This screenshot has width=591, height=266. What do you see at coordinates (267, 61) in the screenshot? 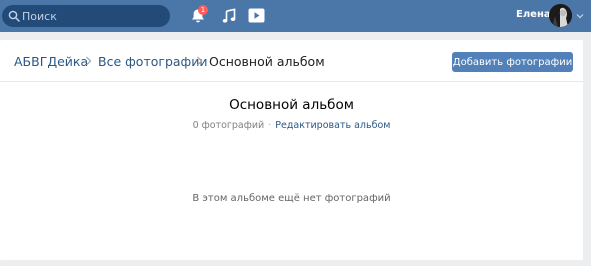
I see `breadcrumb-current-album: Основной альбом` at bounding box center [267, 61].